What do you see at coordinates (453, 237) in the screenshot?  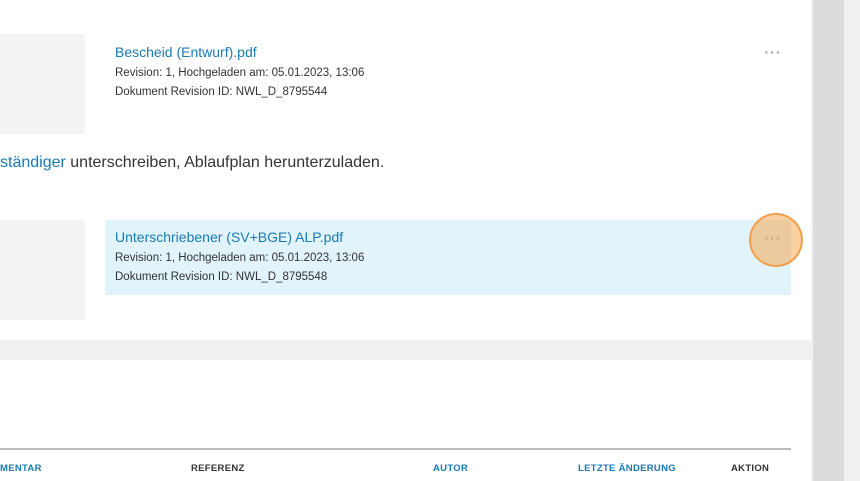 I see `document-link: Unterschriebener (SV+BGE) ALP.pdf` at bounding box center [453, 237].